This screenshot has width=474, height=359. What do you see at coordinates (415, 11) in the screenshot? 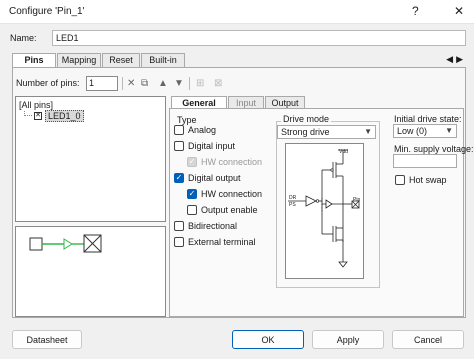
I see `help-icon: ?` at bounding box center [415, 11].